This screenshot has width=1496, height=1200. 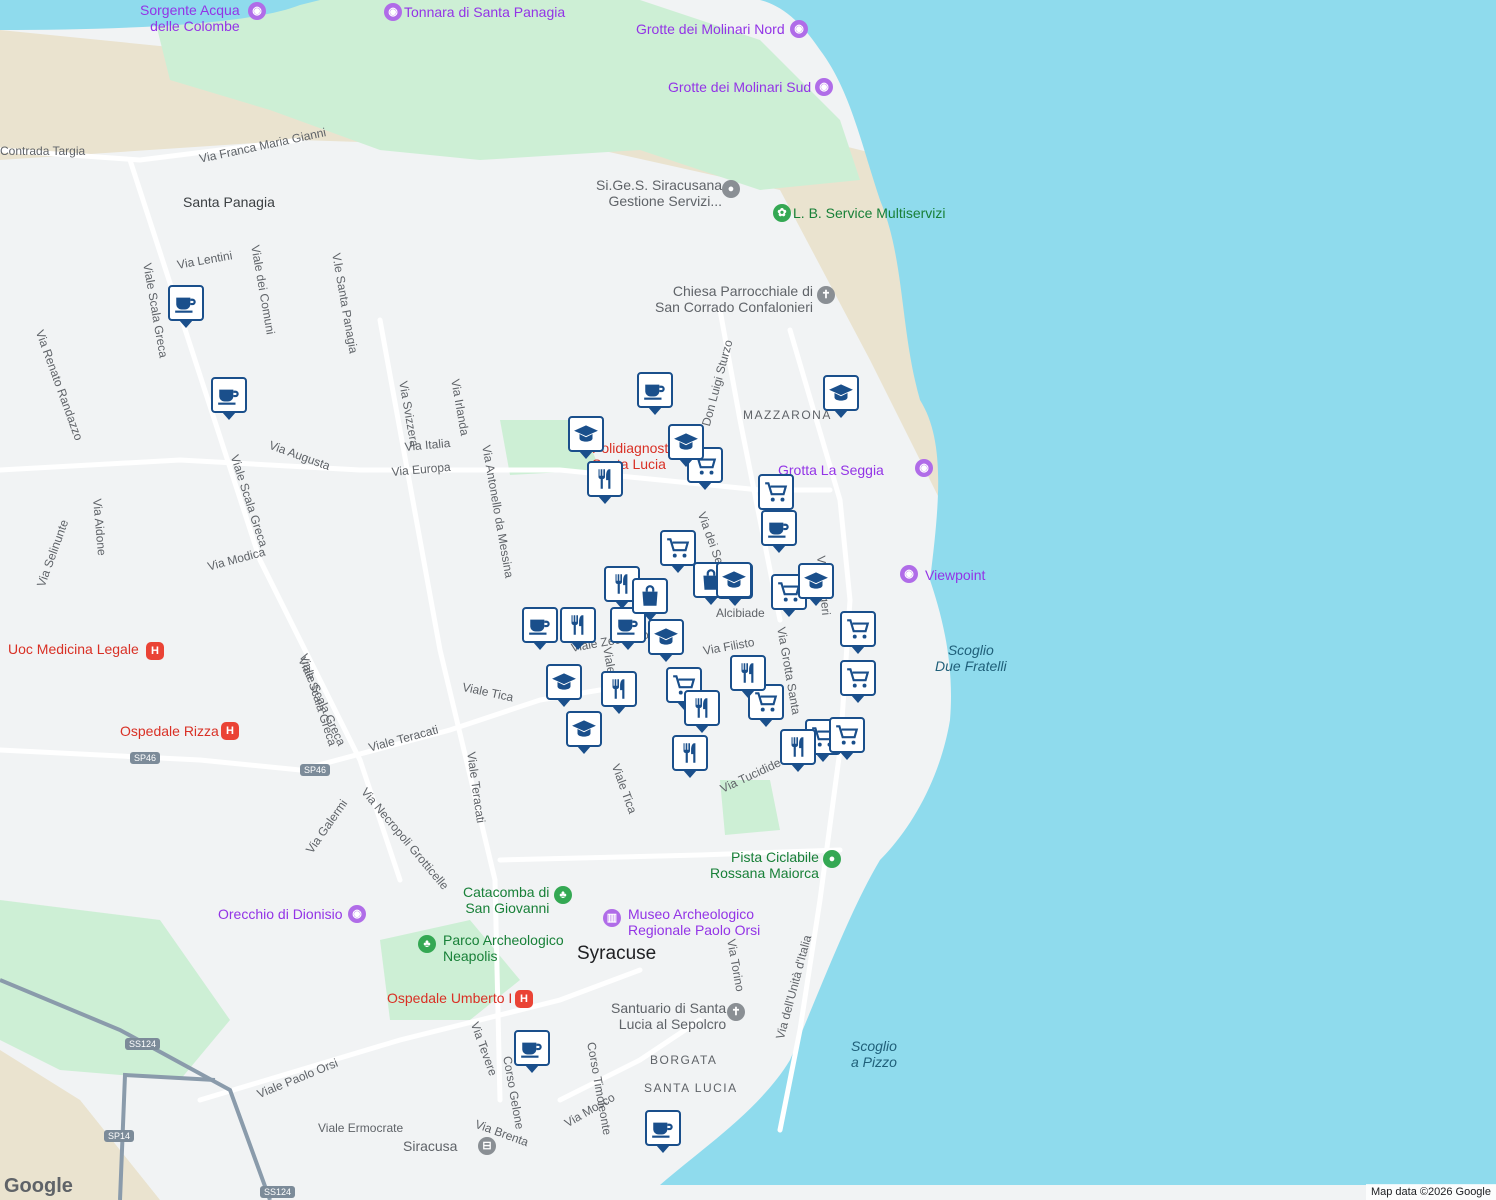 What do you see at coordinates (1430, 1192) in the screenshot?
I see `map-attribution: Map data ©2026 Google` at bounding box center [1430, 1192].